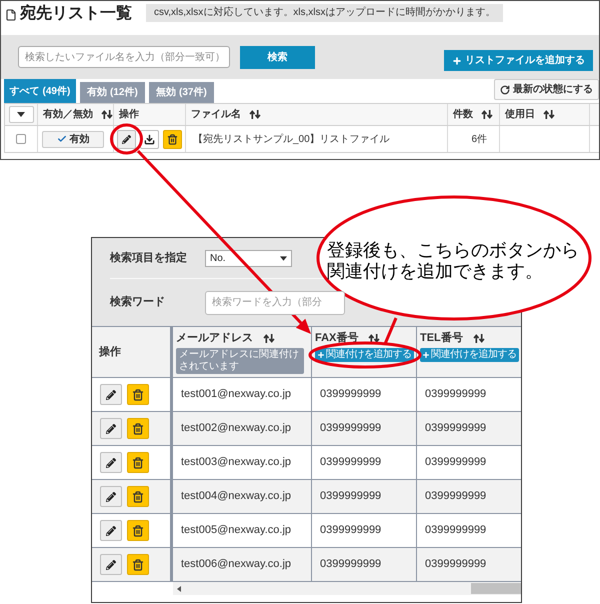  I want to click on file-name: 【宛先リストサンプル_00】リストファイル, so click(291, 139).